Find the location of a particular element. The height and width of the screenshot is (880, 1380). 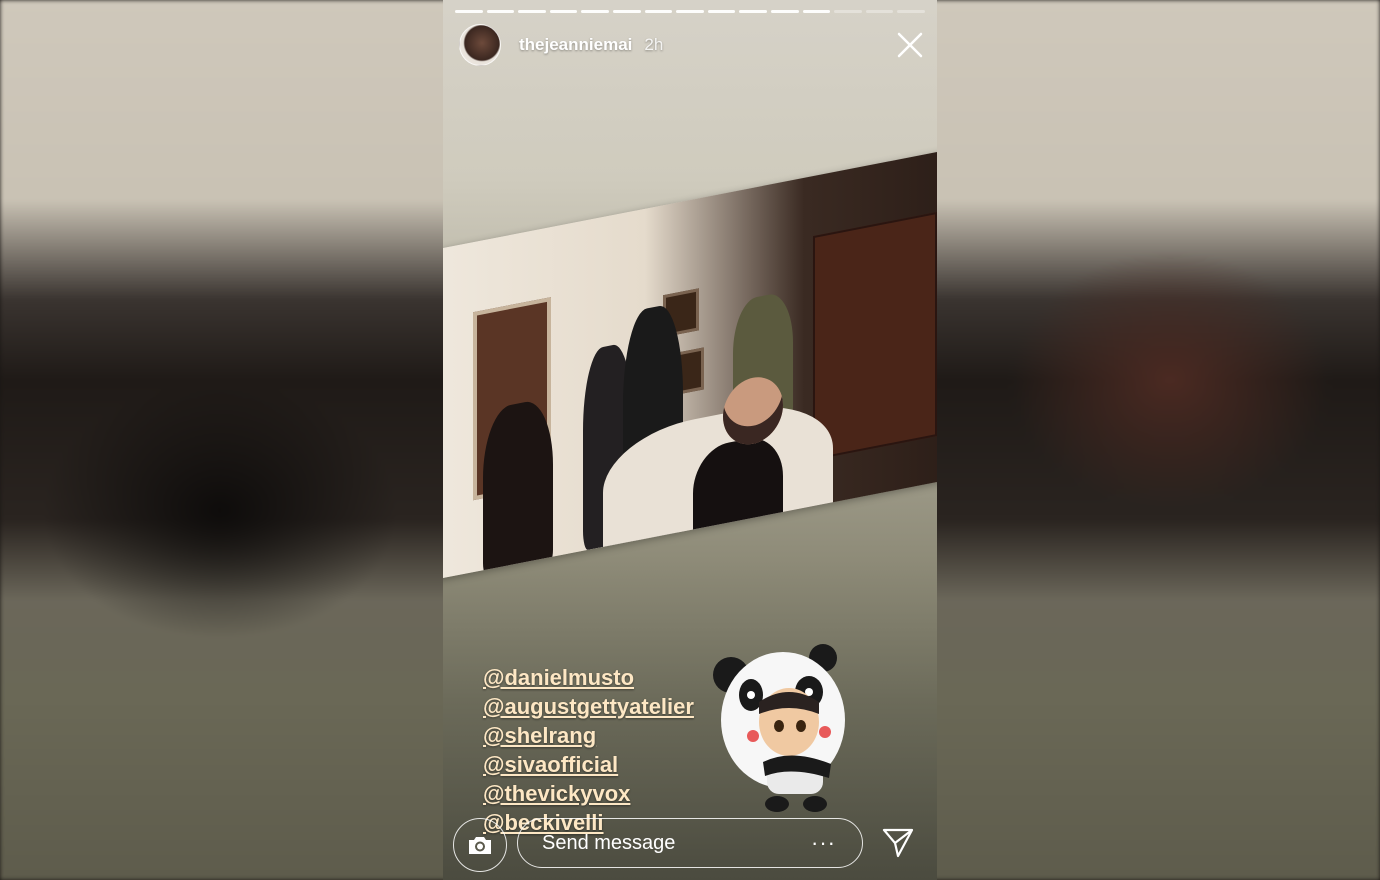

camera-button is located at coordinates (480, 845).